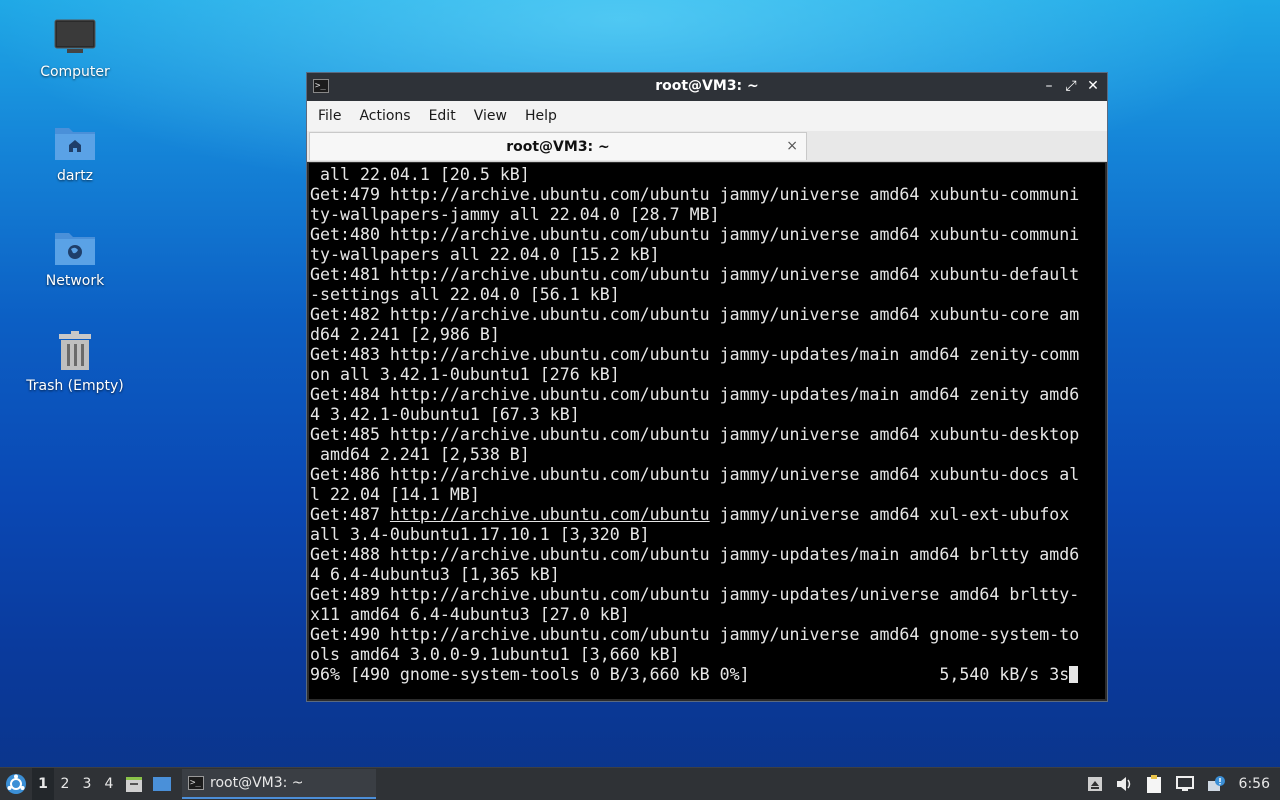 This screenshot has height=800, width=1280. Describe the element at coordinates (75, 281) in the screenshot. I see `desktop-icon-label: Network` at that location.